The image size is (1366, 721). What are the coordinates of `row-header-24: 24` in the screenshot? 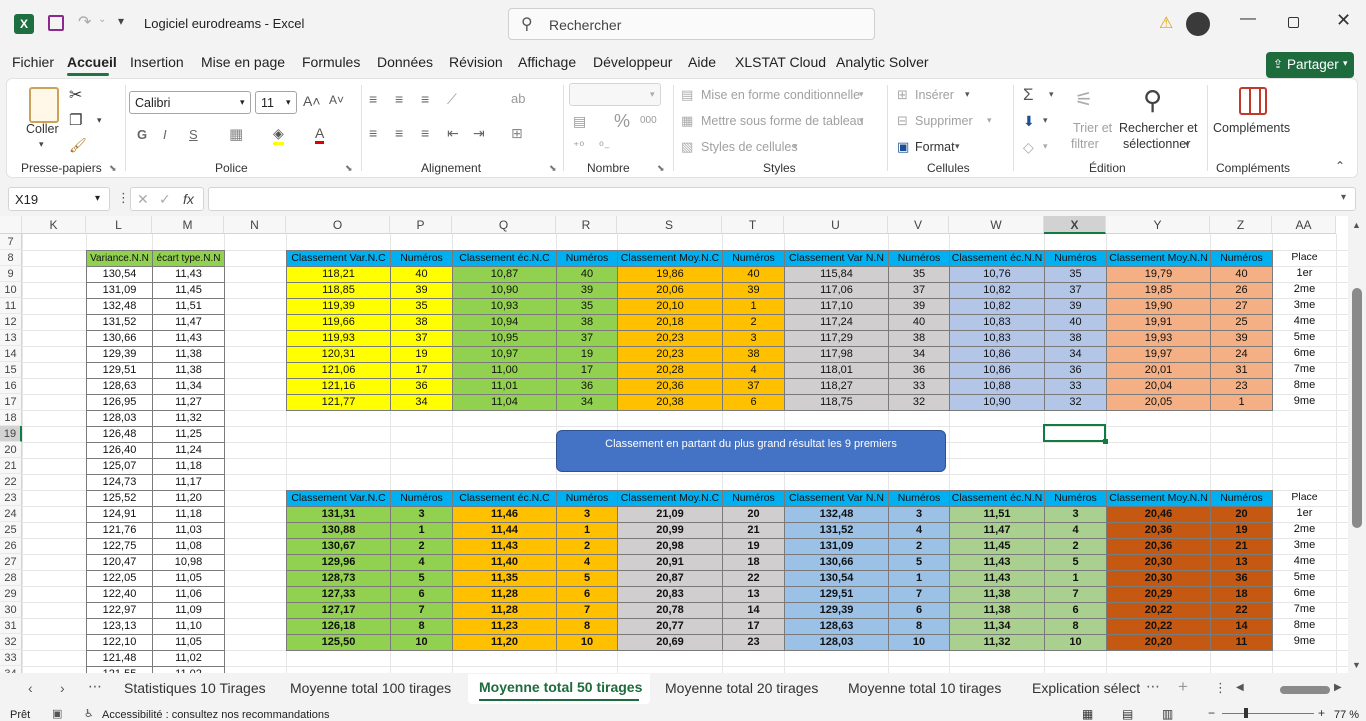 It's located at (11, 514).